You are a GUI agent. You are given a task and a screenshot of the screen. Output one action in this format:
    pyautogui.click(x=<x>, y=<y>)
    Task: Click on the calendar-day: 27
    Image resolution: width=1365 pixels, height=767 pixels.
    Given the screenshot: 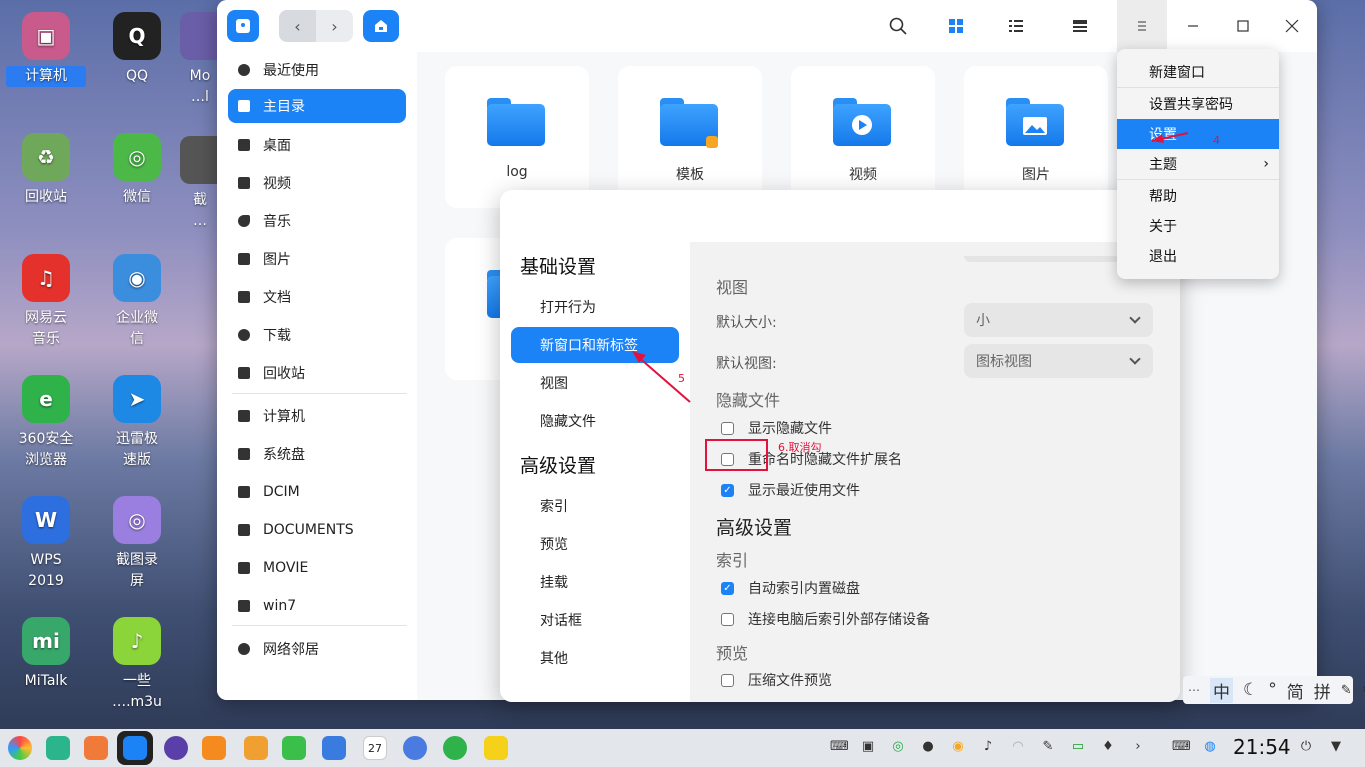 What is the action you would take?
    pyautogui.click(x=375, y=748)
    